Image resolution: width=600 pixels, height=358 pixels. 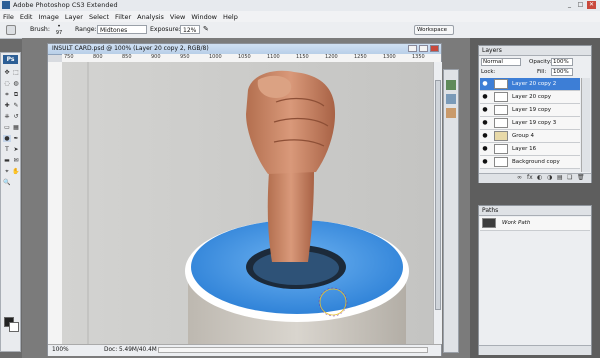 What do you see at coordinates (74, 17) in the screenshot?
I see `menu-layer: Layer` at bounding box center [74, 17].